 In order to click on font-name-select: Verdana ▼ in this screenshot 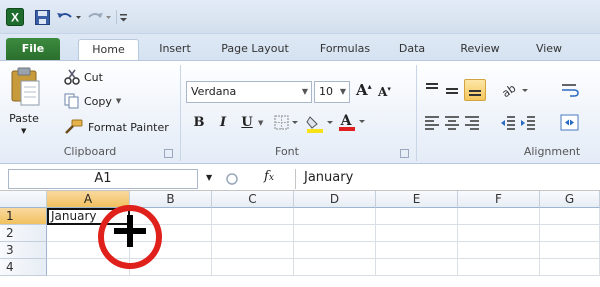, I will do `click(249, 92)`.